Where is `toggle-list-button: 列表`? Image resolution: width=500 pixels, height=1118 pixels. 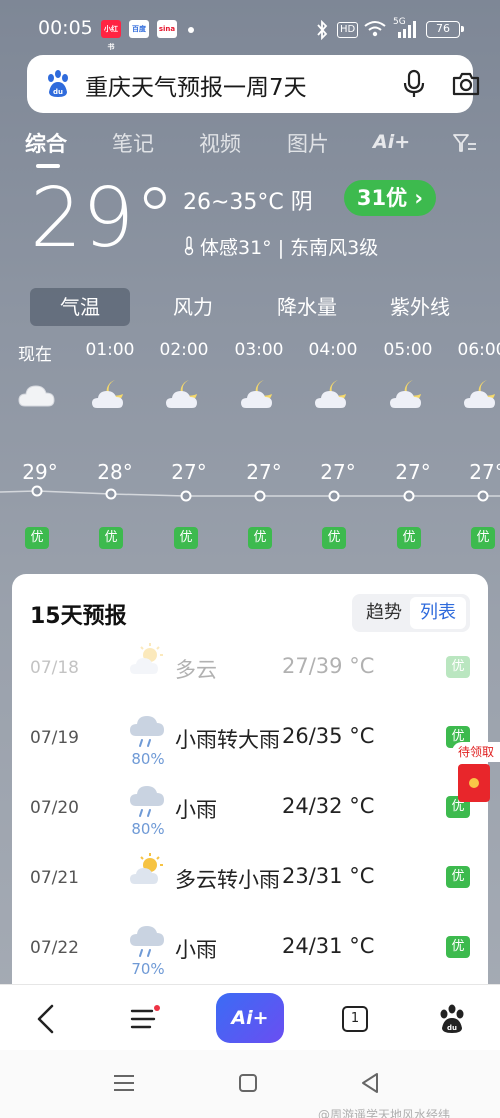 toggle-list-button: 列表 is located at coordinates (438, 613).